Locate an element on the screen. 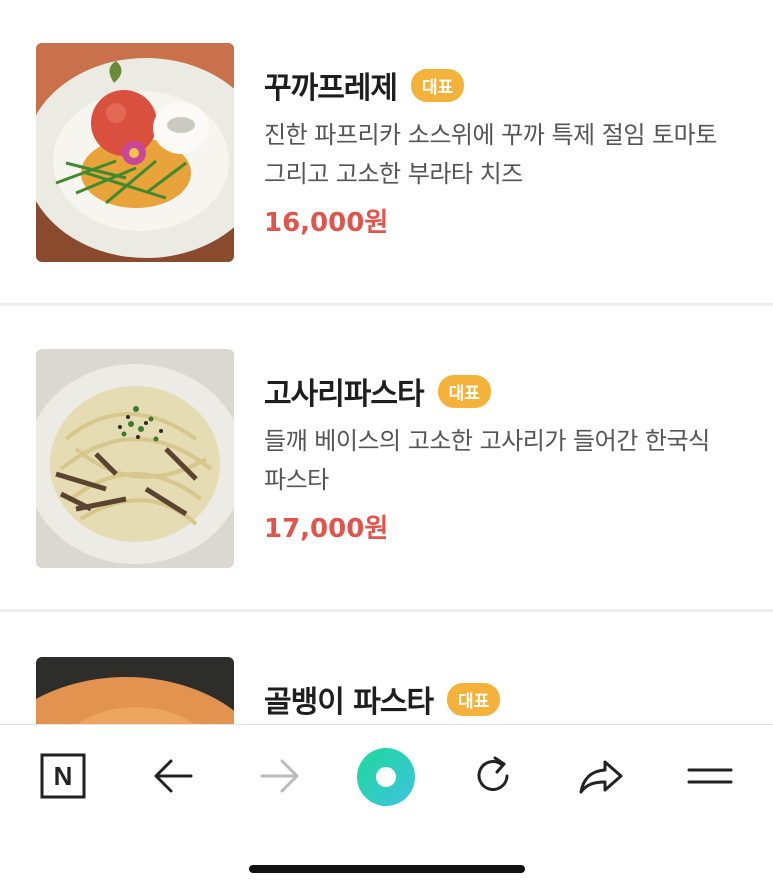 The image size is (773, 893). menu-item-description: 진한 파프리카 소스위에 꾸까 특제 절임 토마토 그리고 고소한 부라타 치즈 is located at coordinates (490, 154).